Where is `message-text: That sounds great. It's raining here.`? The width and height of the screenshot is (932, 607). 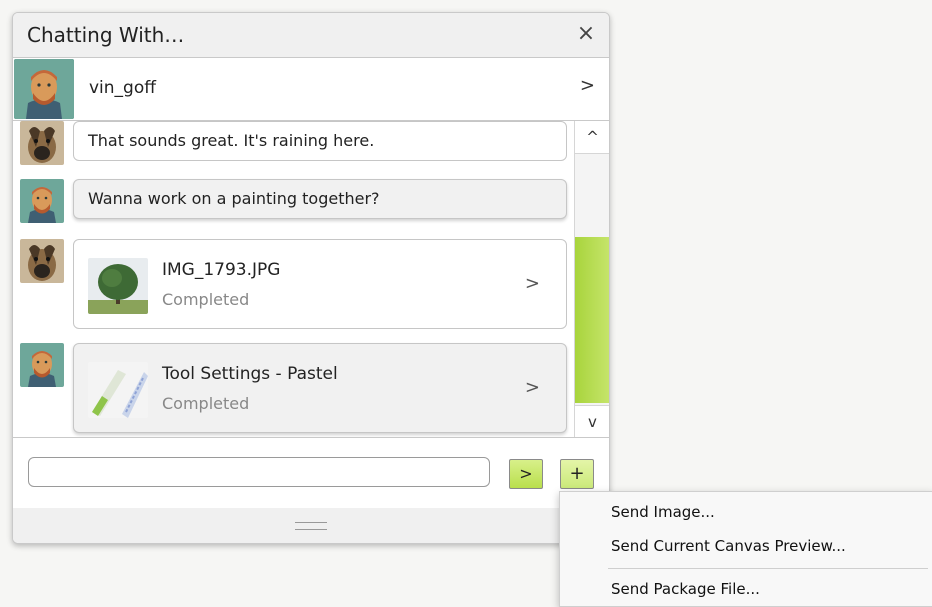
message-text: That sounds great. It's raining here. is located at coordinates (231, 140).